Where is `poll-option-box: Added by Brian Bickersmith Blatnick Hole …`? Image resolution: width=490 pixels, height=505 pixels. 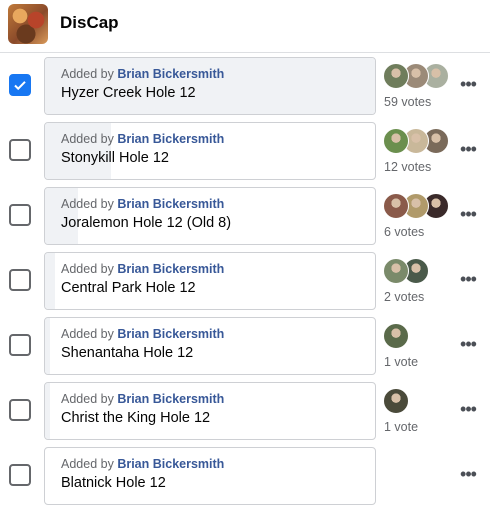
poll-option-box: Added by Brian Bickersmith Blatnick Hole … is located at coordinates (210, 476).